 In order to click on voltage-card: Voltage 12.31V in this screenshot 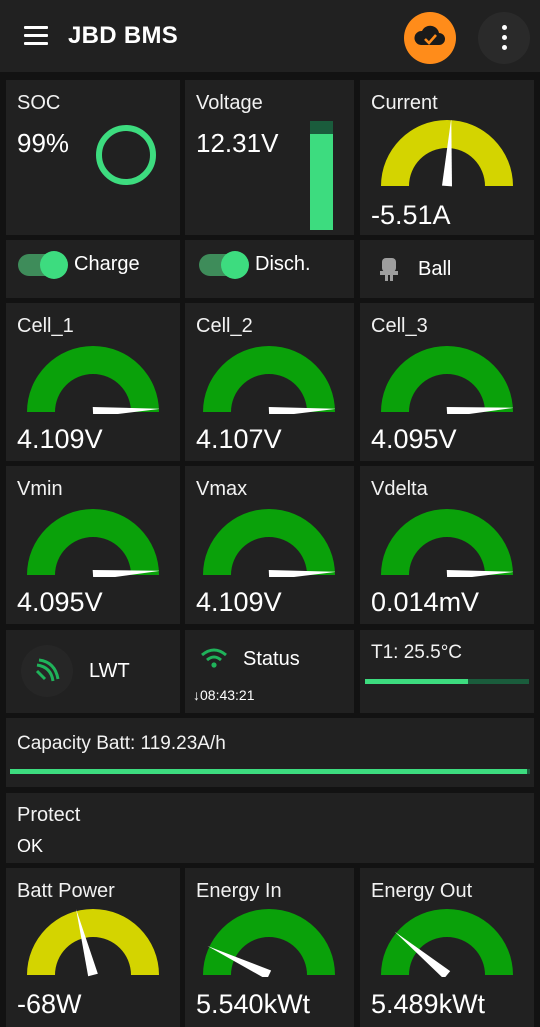, I will do `click(269, 157)`.